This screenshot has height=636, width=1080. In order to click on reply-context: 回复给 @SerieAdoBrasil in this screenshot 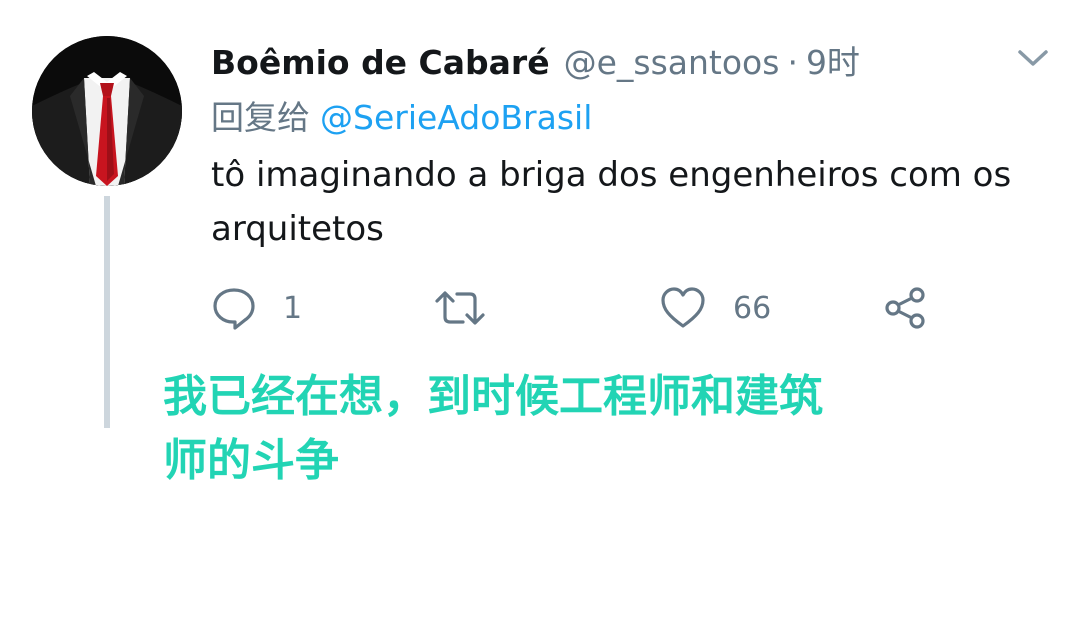, I will do `click(401, 118)`.